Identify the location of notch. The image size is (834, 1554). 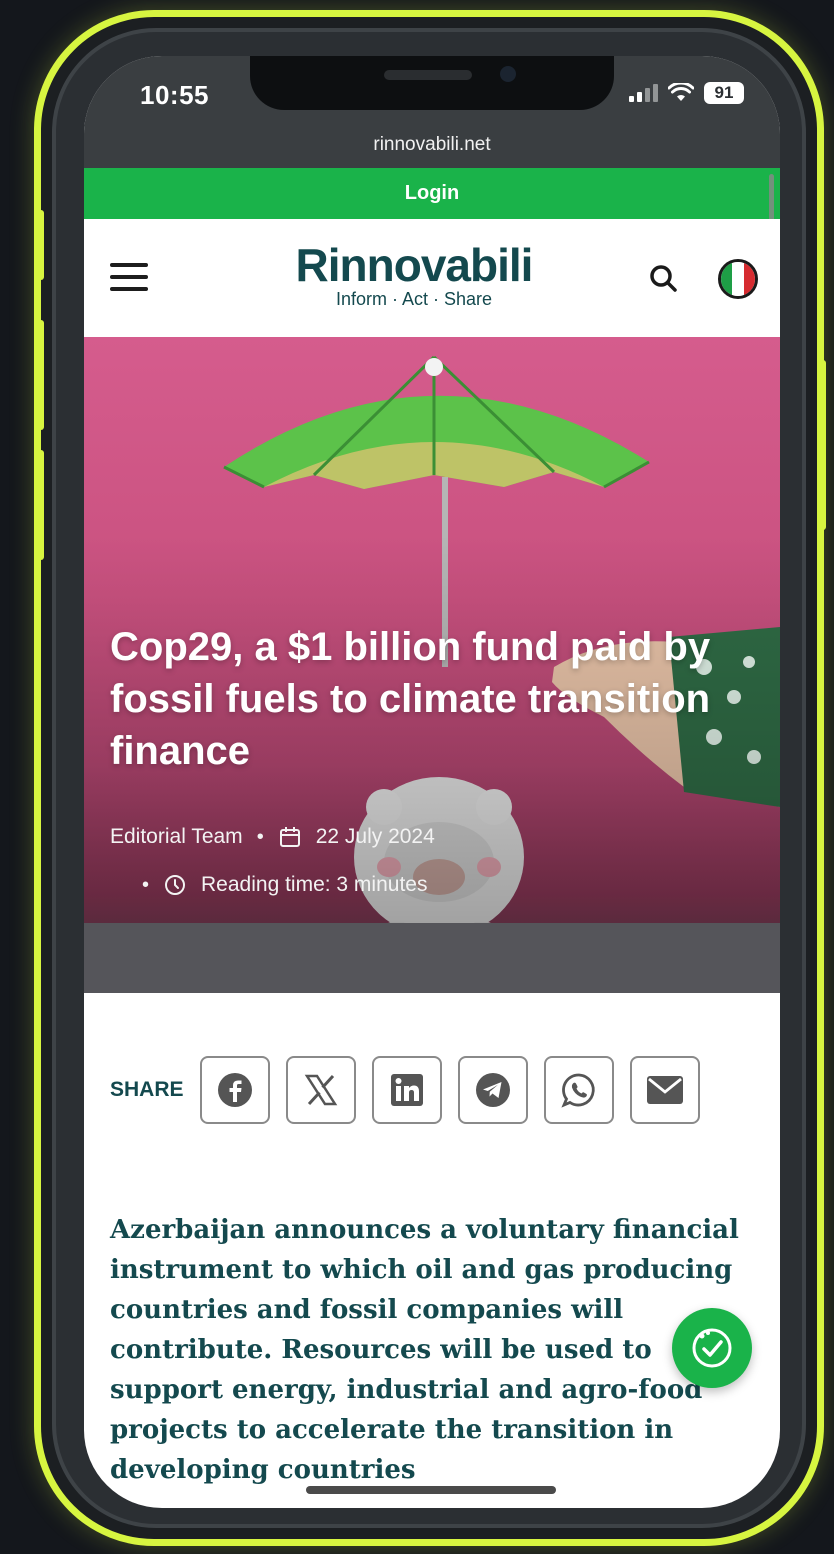
(432, 83).